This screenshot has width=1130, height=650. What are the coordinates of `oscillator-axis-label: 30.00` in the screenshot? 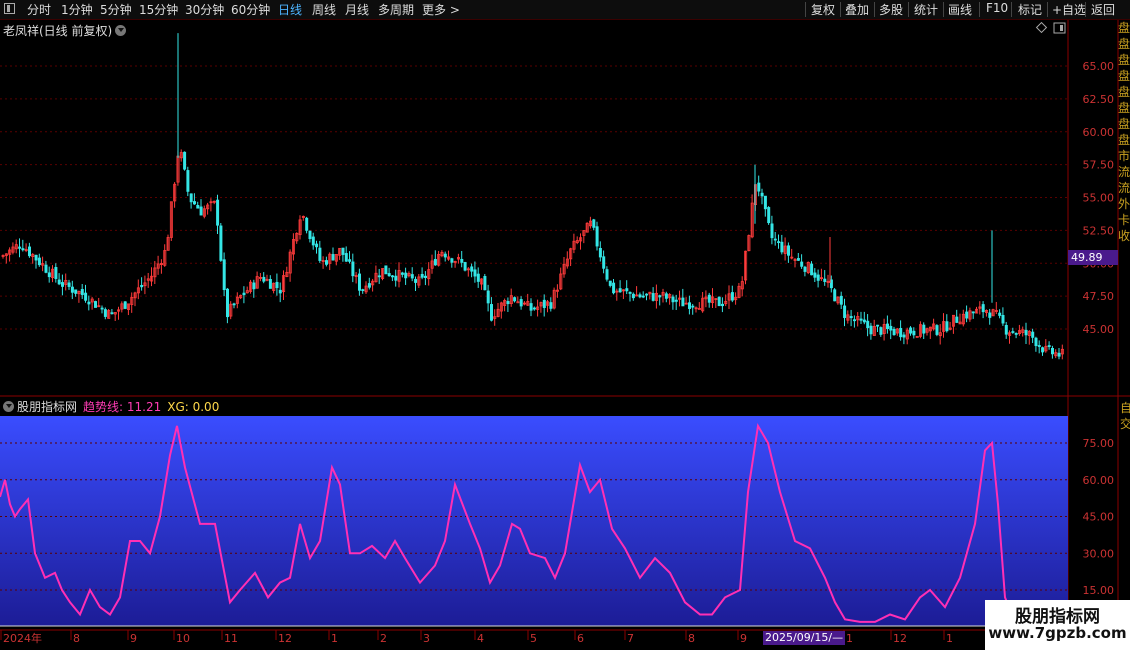 It's located at (1099, 553).